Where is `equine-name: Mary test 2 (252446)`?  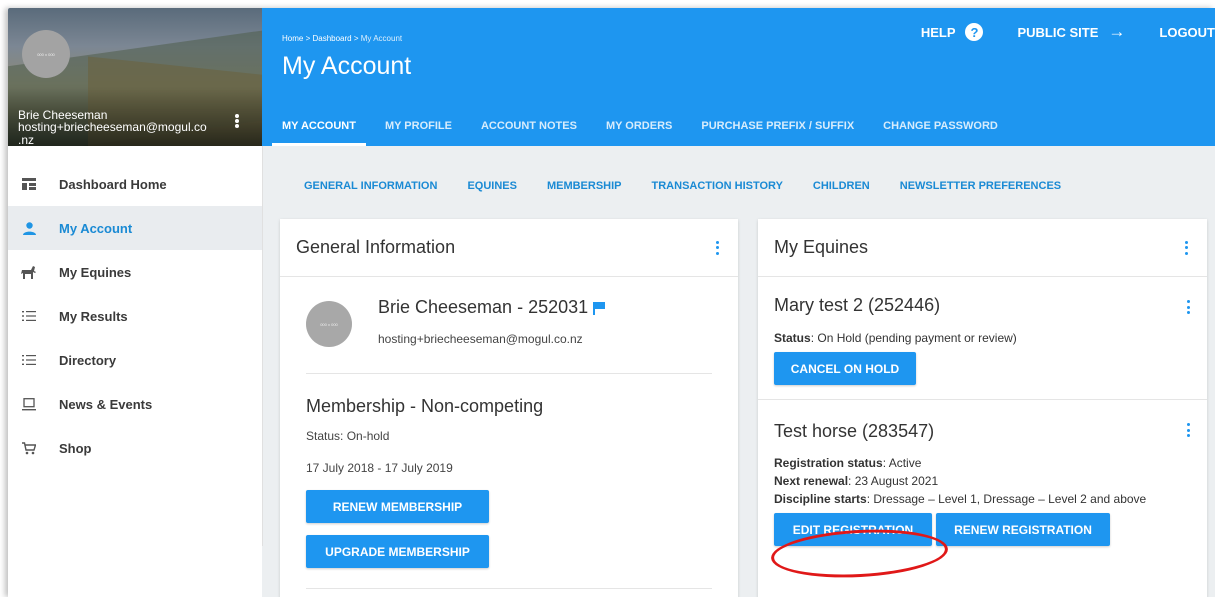 equine-name: Mary test 2 (252446) is located at coordinates (857, 305).